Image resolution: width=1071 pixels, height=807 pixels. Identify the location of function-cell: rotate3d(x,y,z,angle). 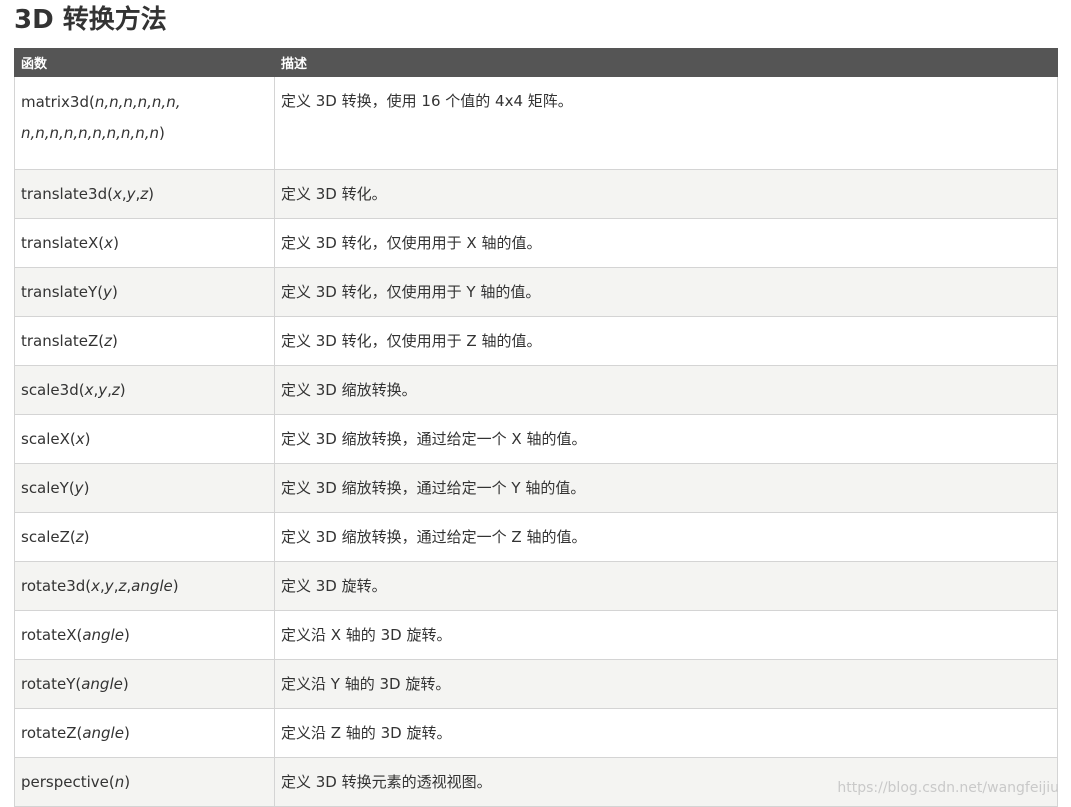
(144, 586).